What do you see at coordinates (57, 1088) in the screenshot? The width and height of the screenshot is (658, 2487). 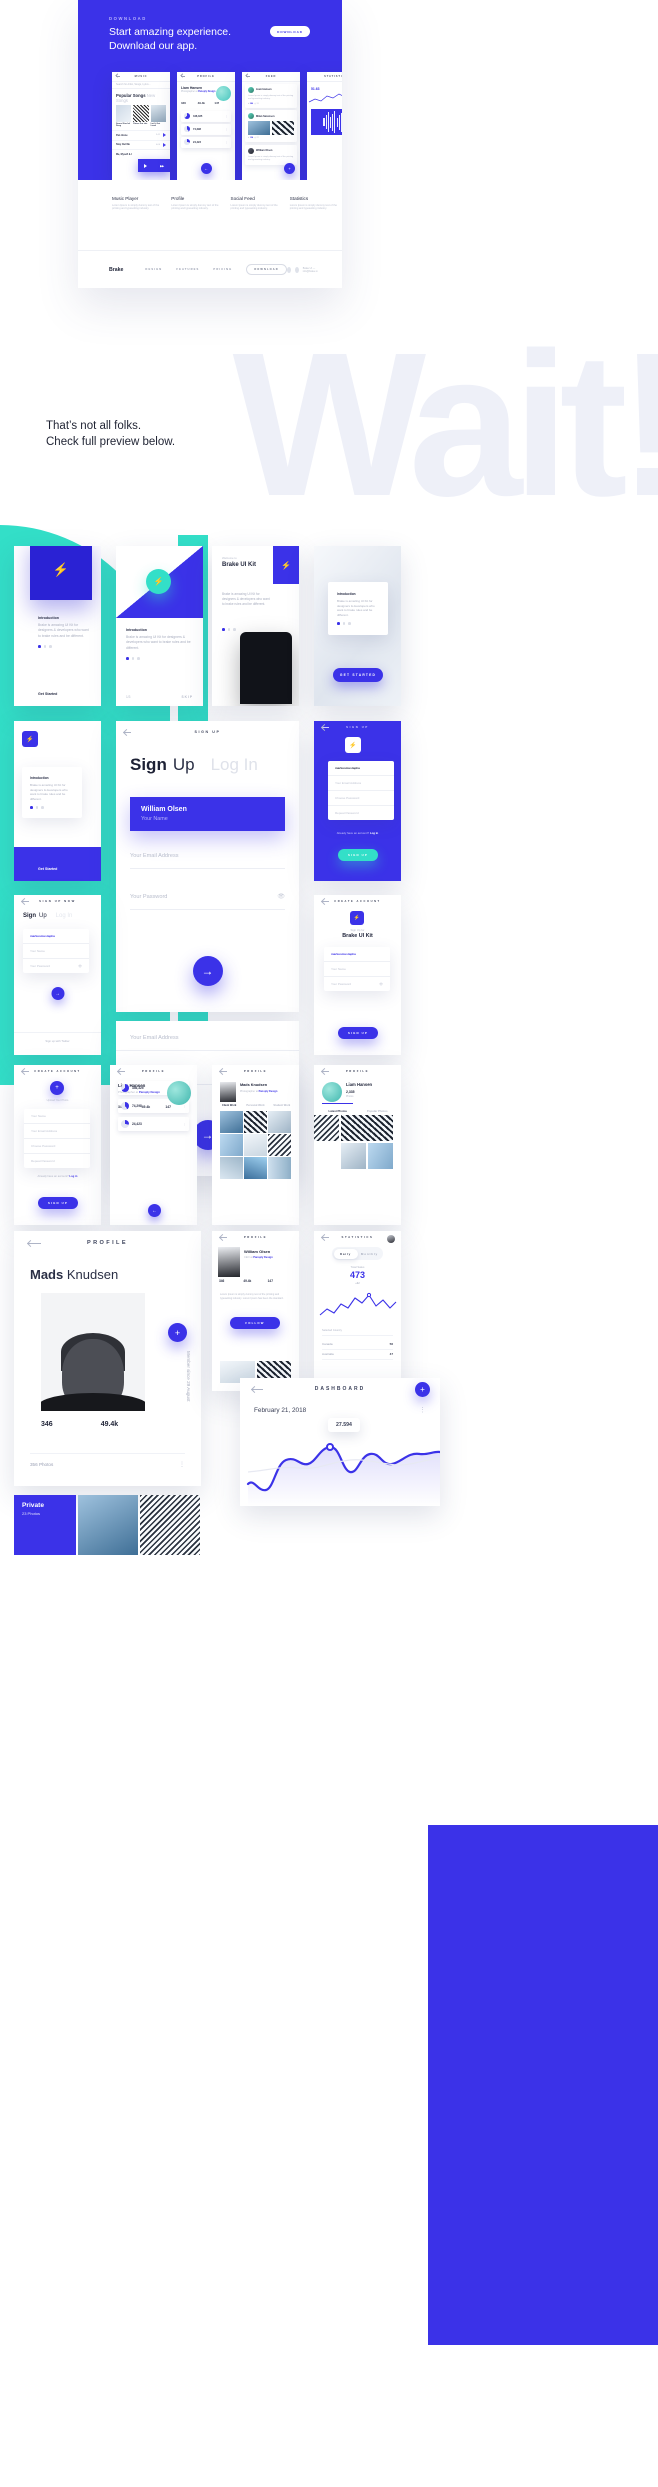 I see `add-photo-button: +` at bounding box center [57, 1088].